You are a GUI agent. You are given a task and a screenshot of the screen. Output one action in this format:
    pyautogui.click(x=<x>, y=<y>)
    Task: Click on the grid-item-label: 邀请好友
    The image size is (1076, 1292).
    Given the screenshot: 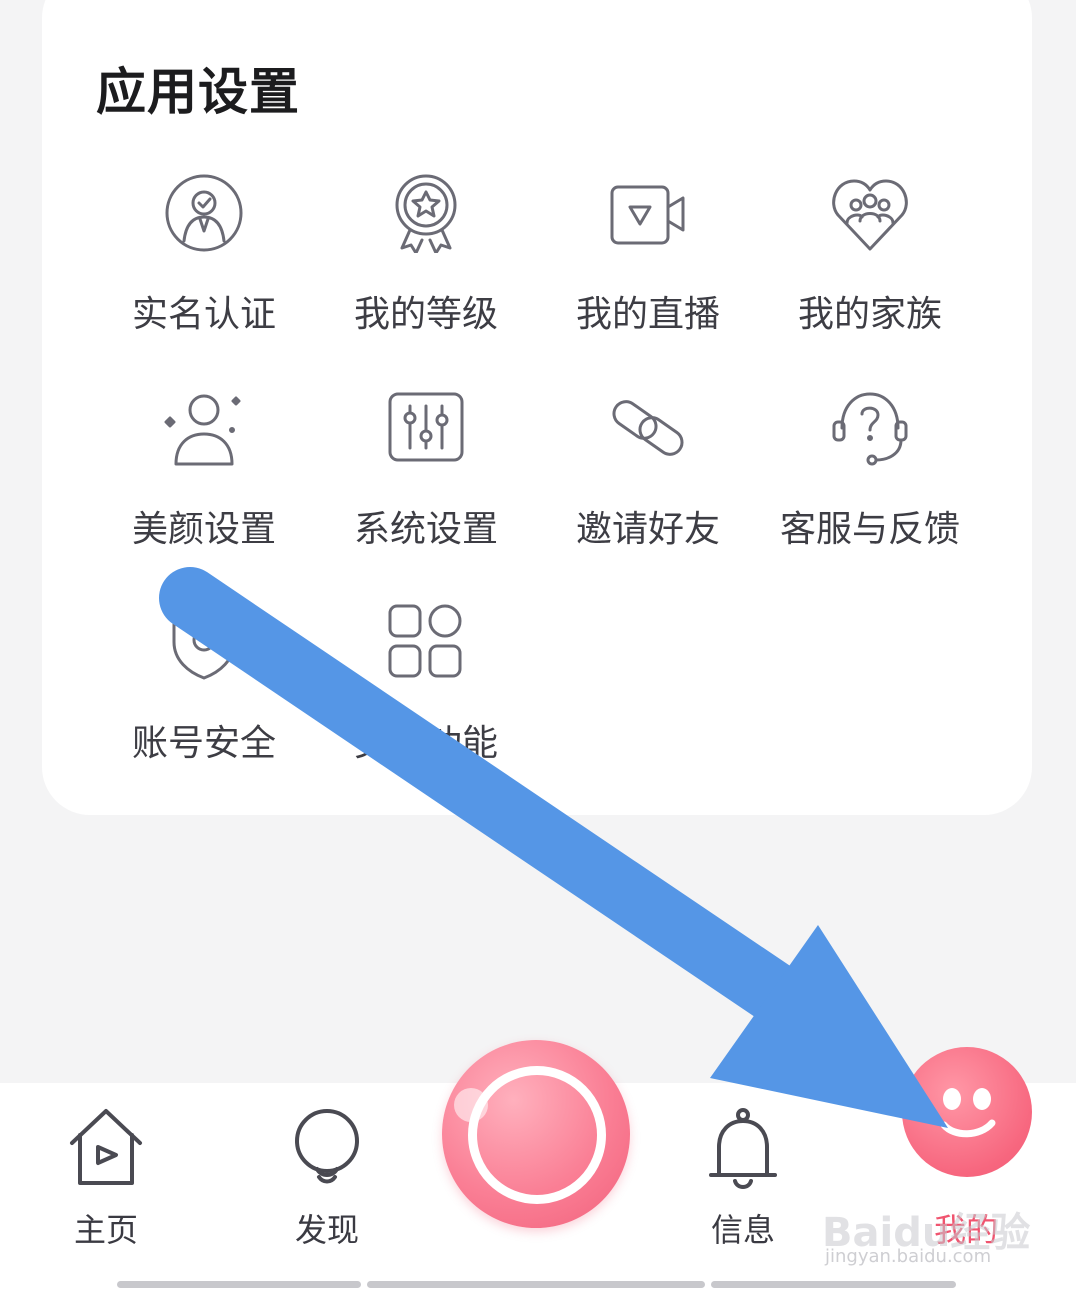 What is the action you would take?
    pyautogui.click(x=647, y=529)
    